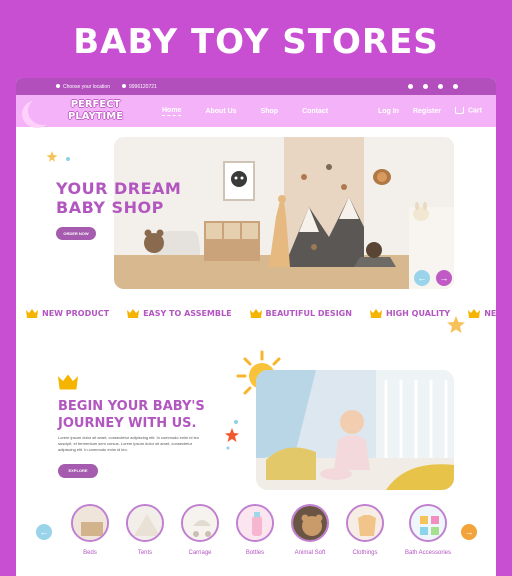 This screenshot has width=512, height=576. Describe the element at coordinates (76, 313) in the screenshot. I see `feature-text: NEW PRODUCT` at that location.